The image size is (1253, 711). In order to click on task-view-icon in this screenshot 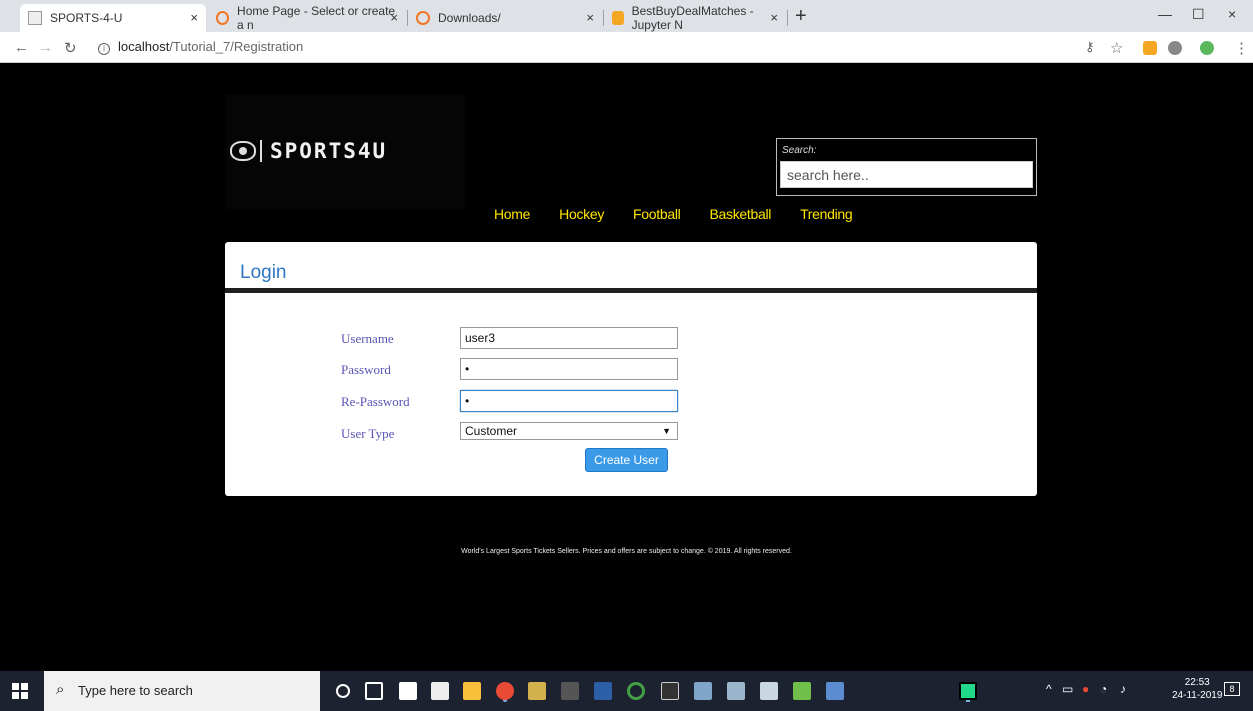, I will do `click(374, 691)`.